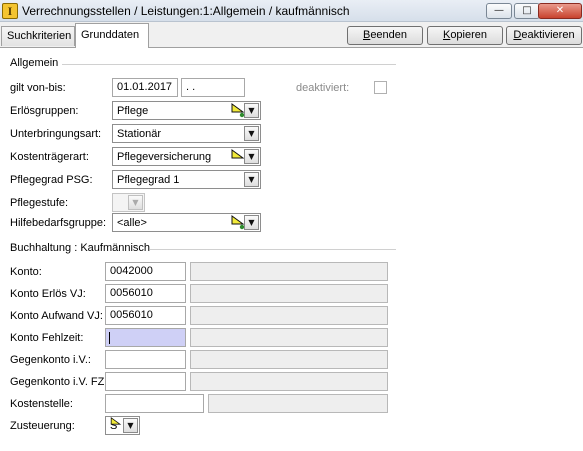  Describe the element at coordinates (499, 11) in the screenshot. I see `minimize-button: —` at that location.